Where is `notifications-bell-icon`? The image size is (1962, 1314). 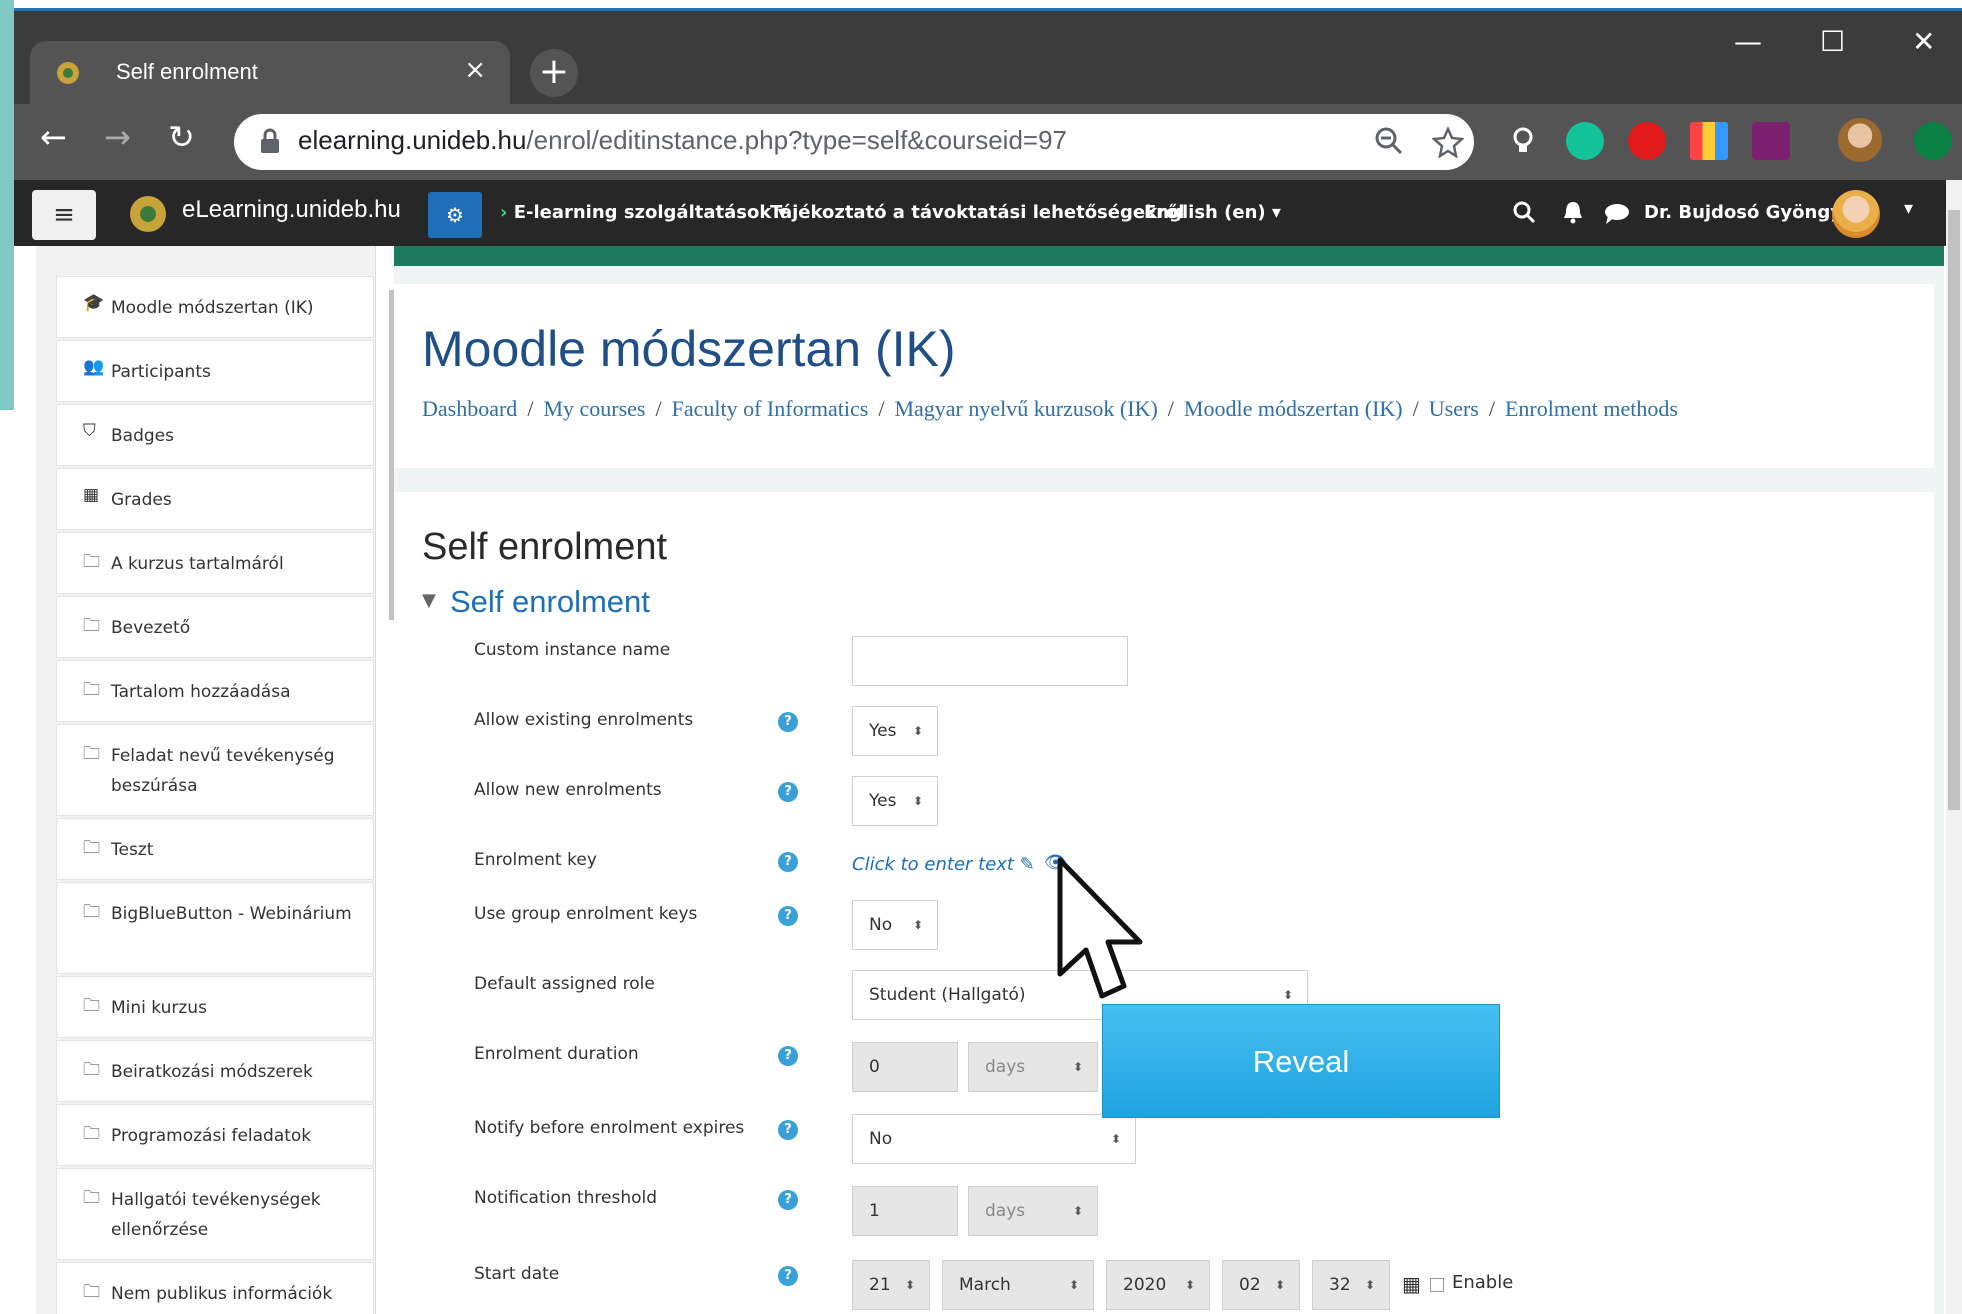 notifications-bell-icon is located at coordinates (1573, 212).